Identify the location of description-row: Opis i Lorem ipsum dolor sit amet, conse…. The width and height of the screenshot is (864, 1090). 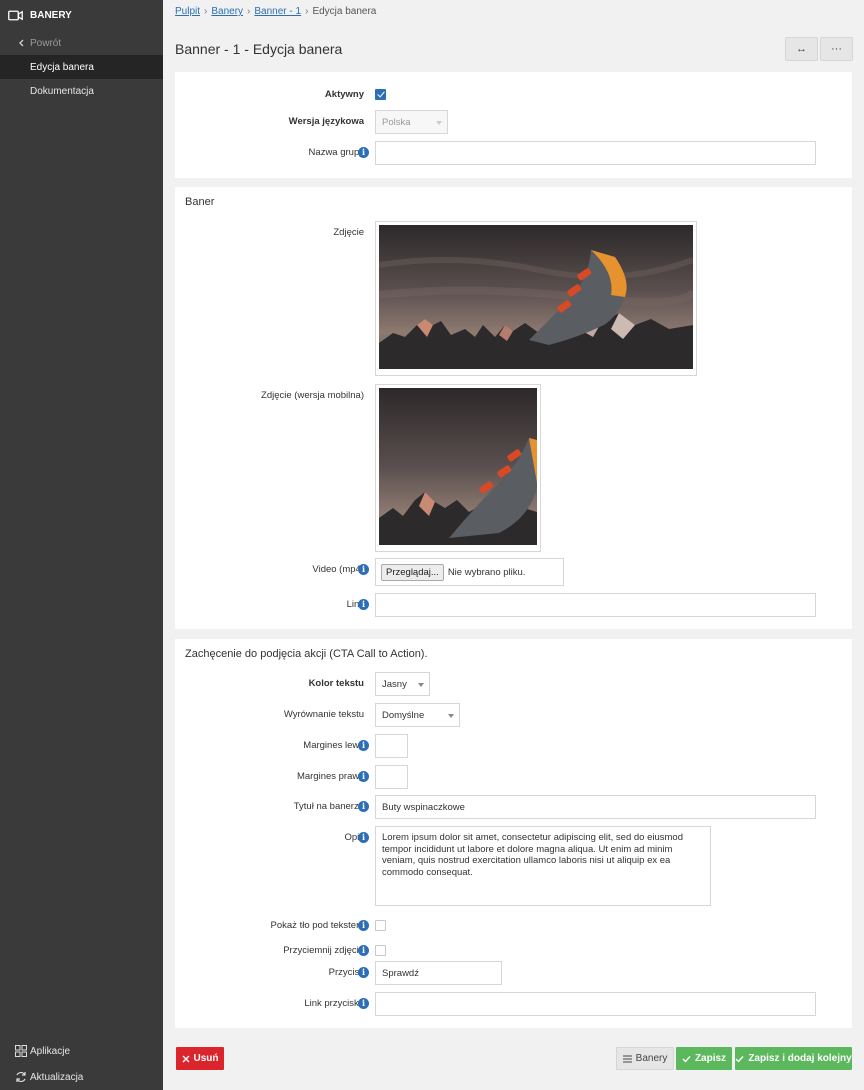
(513, 866).